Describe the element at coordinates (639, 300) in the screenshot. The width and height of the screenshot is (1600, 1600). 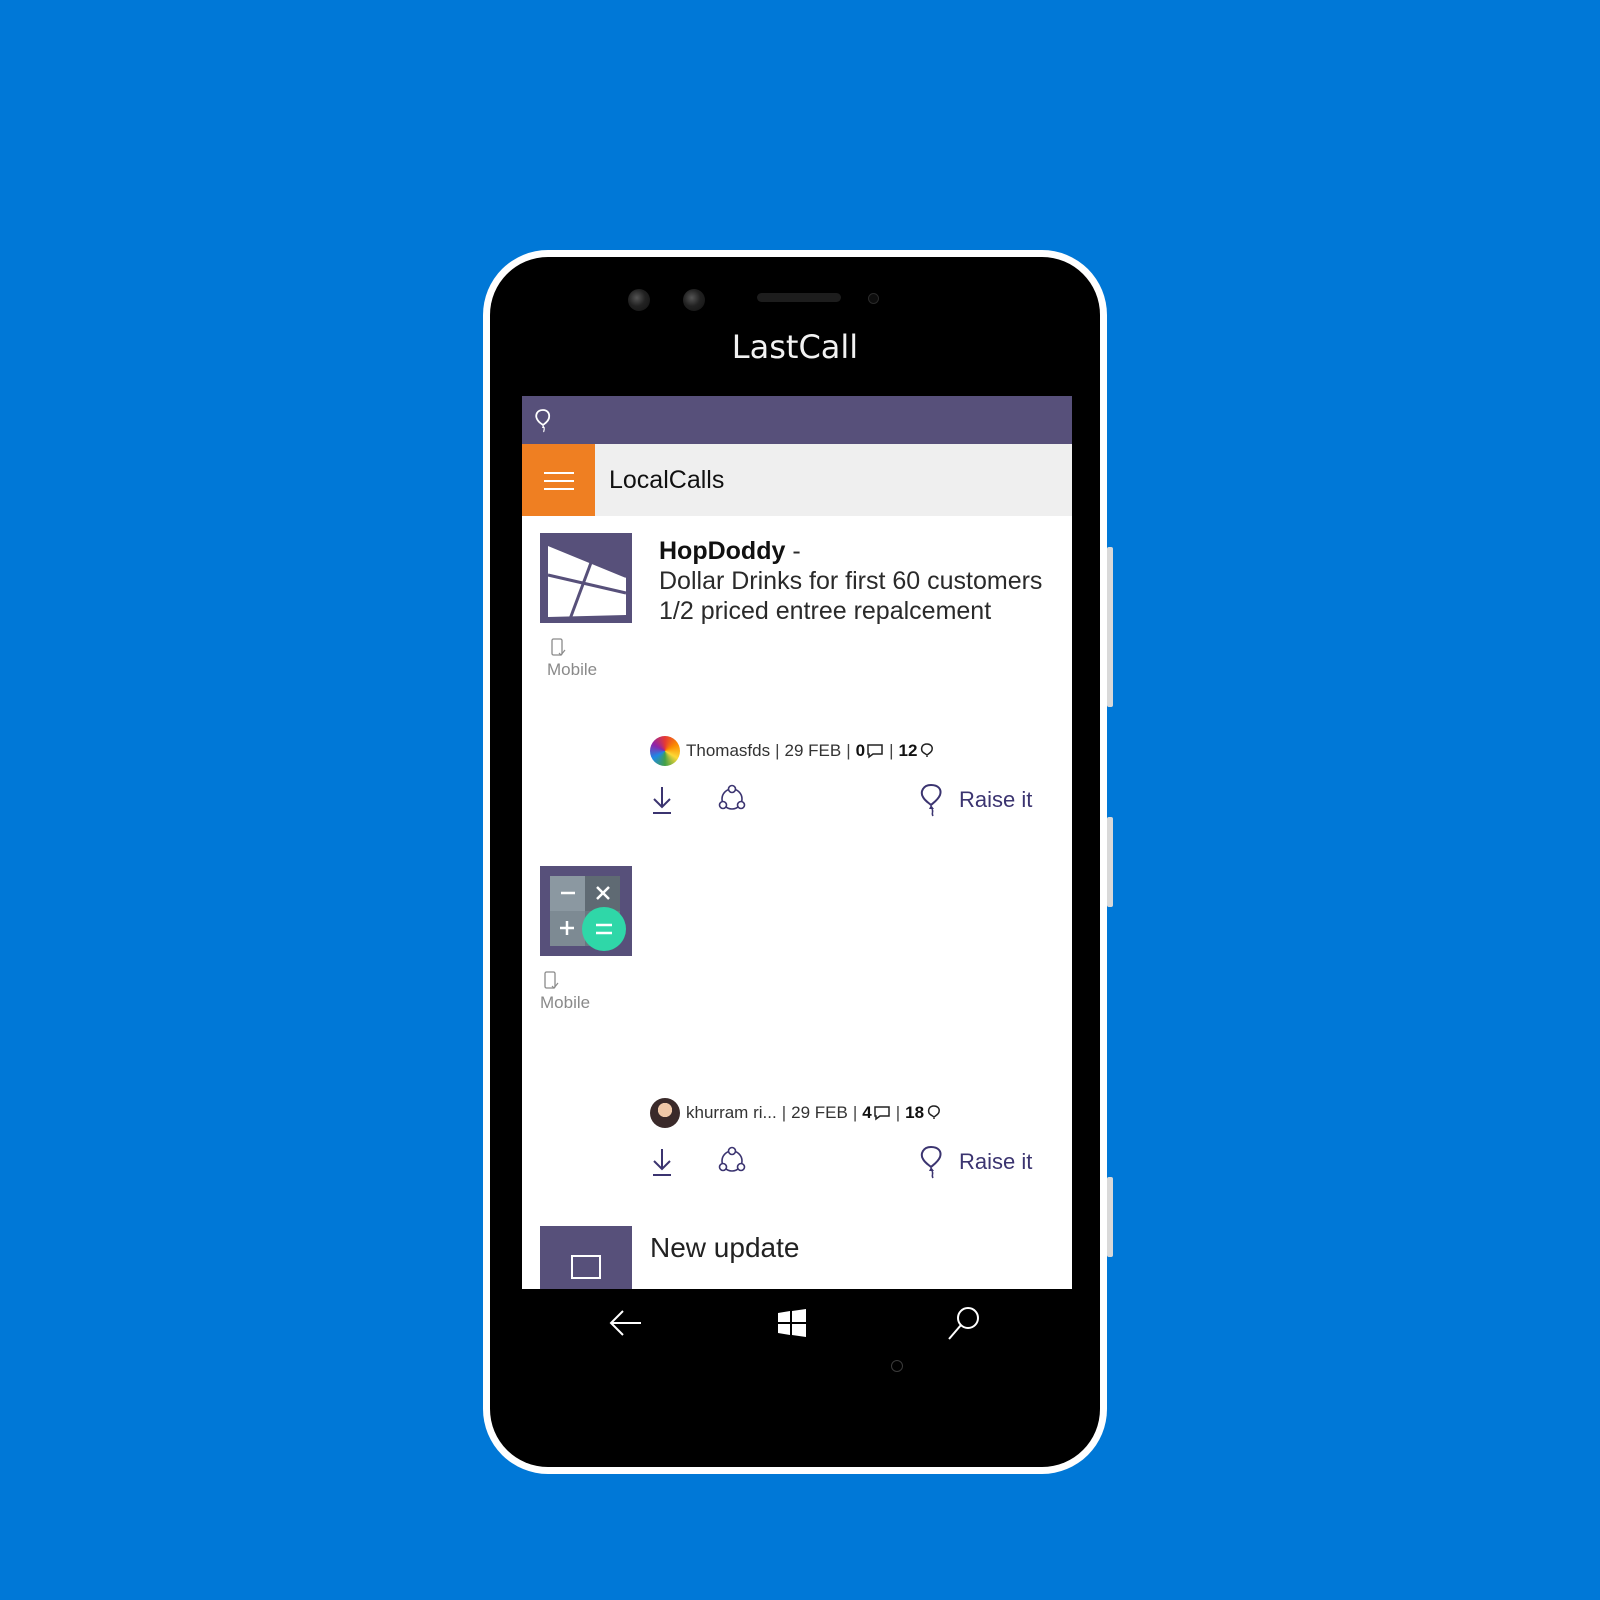
I see `front-camera` at that location.